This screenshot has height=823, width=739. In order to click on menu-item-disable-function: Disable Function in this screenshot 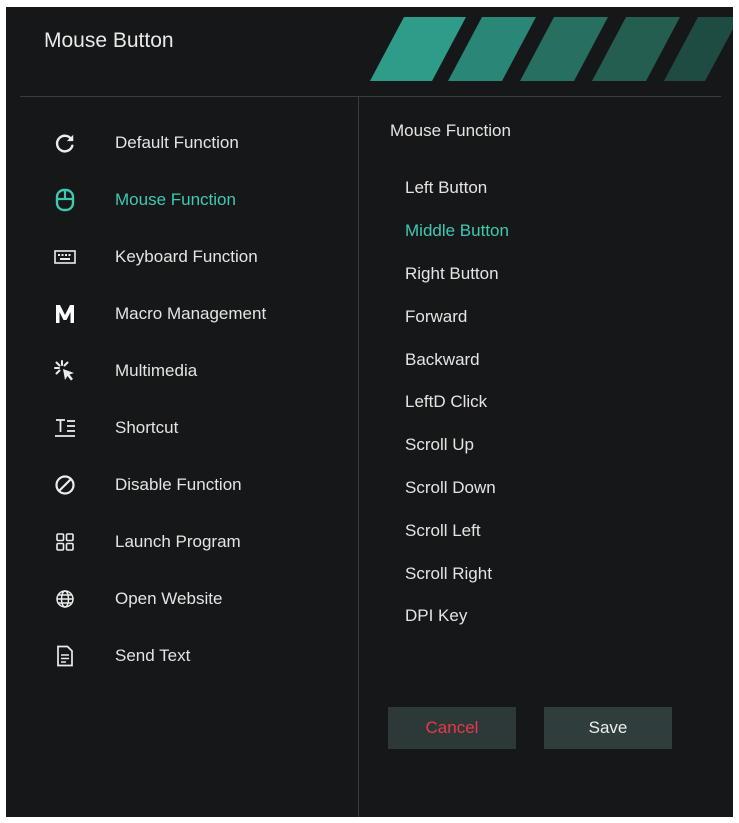, I will do `click(196, 485)`.